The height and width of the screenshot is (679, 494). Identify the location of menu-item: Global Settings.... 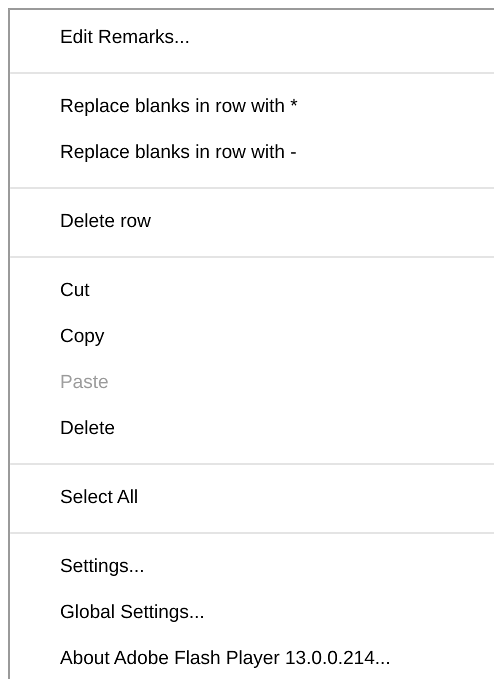
(252, 613).